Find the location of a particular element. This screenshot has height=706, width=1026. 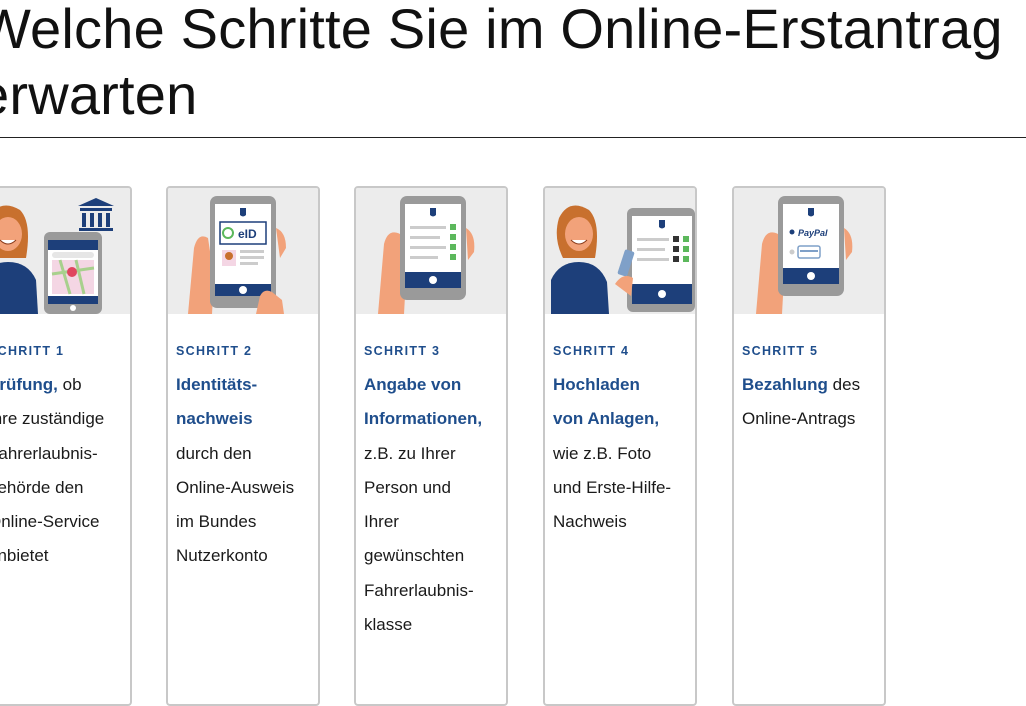

eid-badge: eID is located at coordinates (247, 234).